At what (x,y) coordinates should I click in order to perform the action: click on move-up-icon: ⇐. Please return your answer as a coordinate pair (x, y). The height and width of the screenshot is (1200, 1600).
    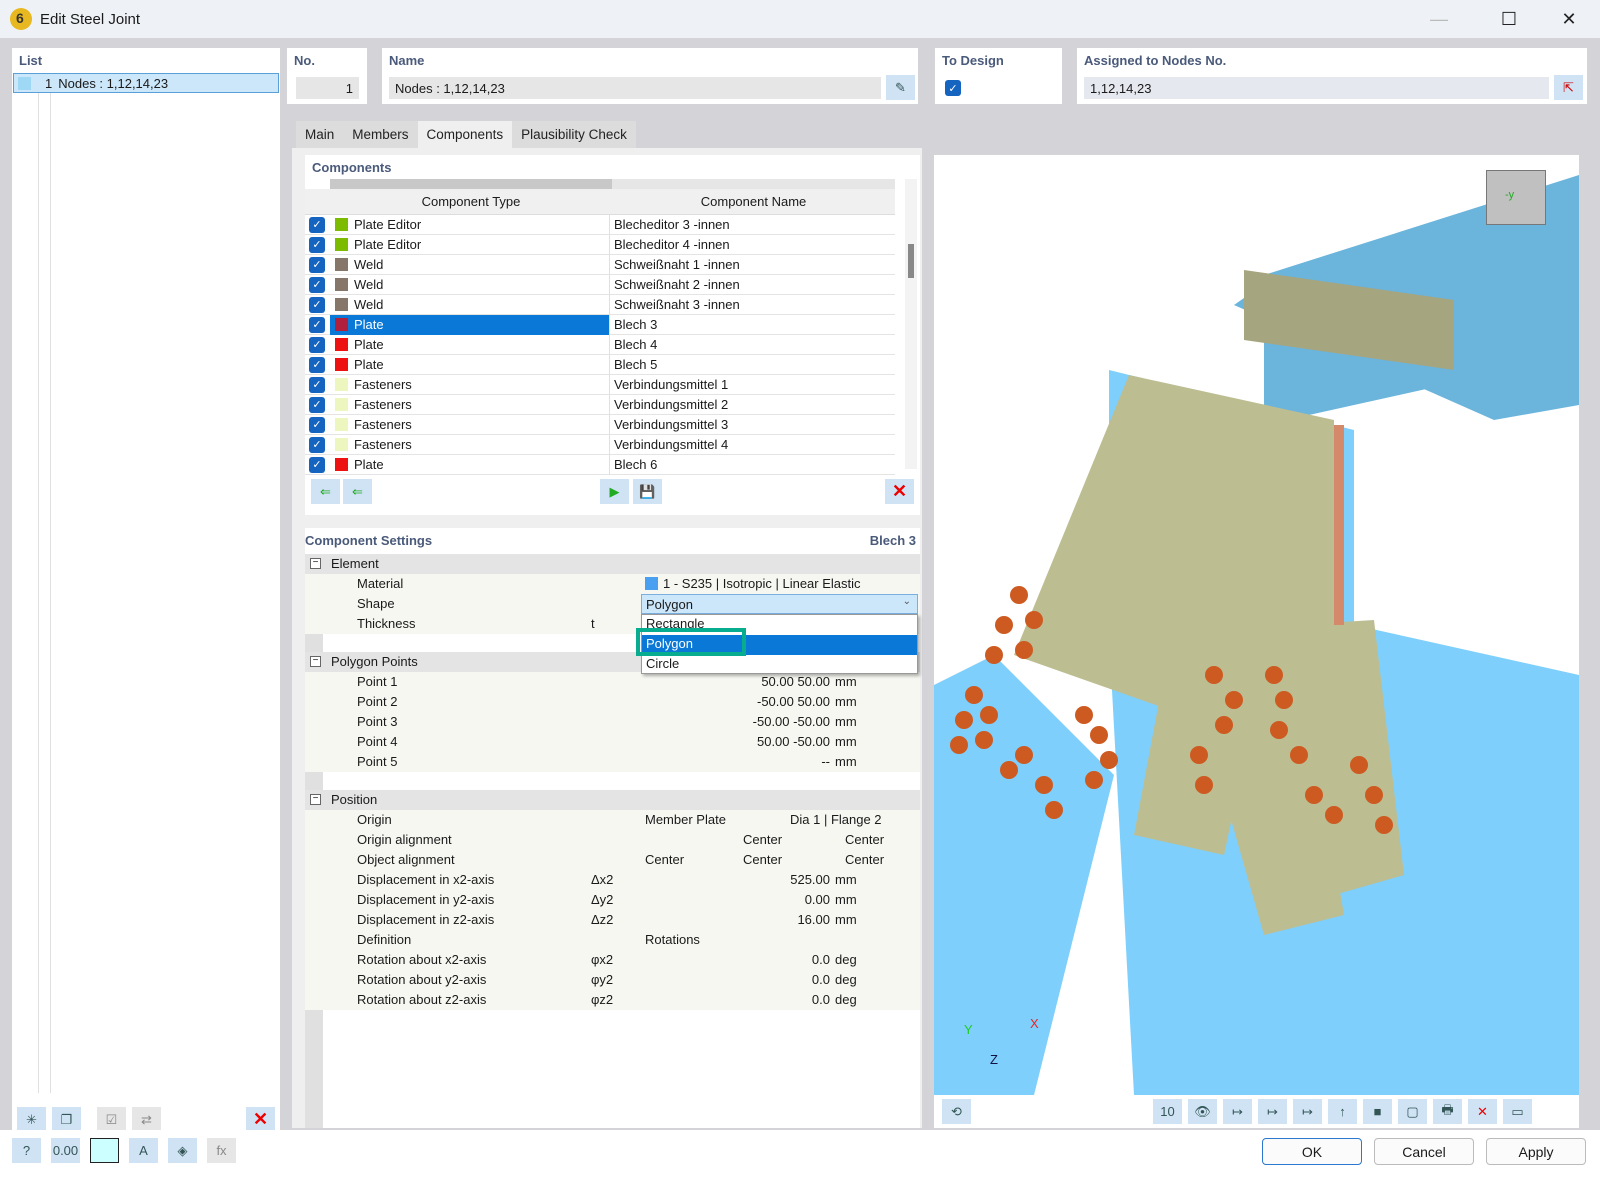
    Looking at the image, I should click on (325, 491).